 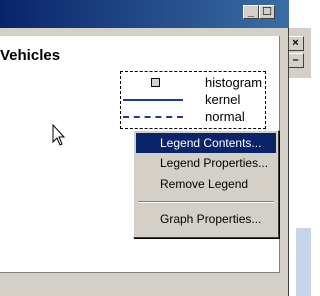 I want to click on graph-legend: histogram kernel normal, so click(x=193, y=100).